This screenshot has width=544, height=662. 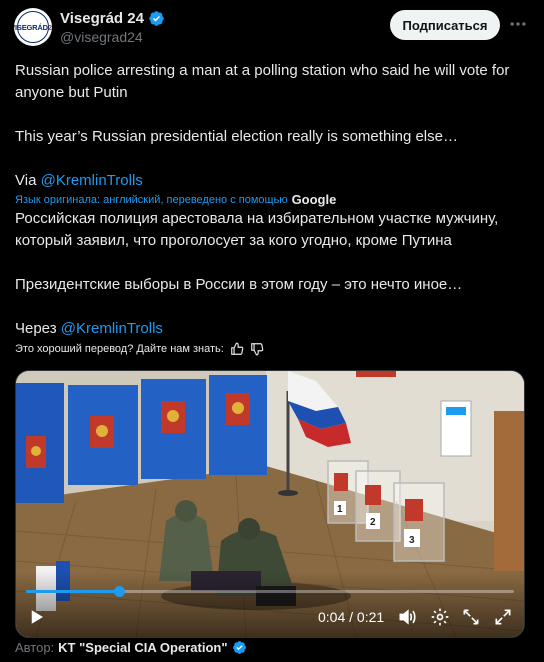 I want to click on verified-badge-icon, so click(x=156, y=18).